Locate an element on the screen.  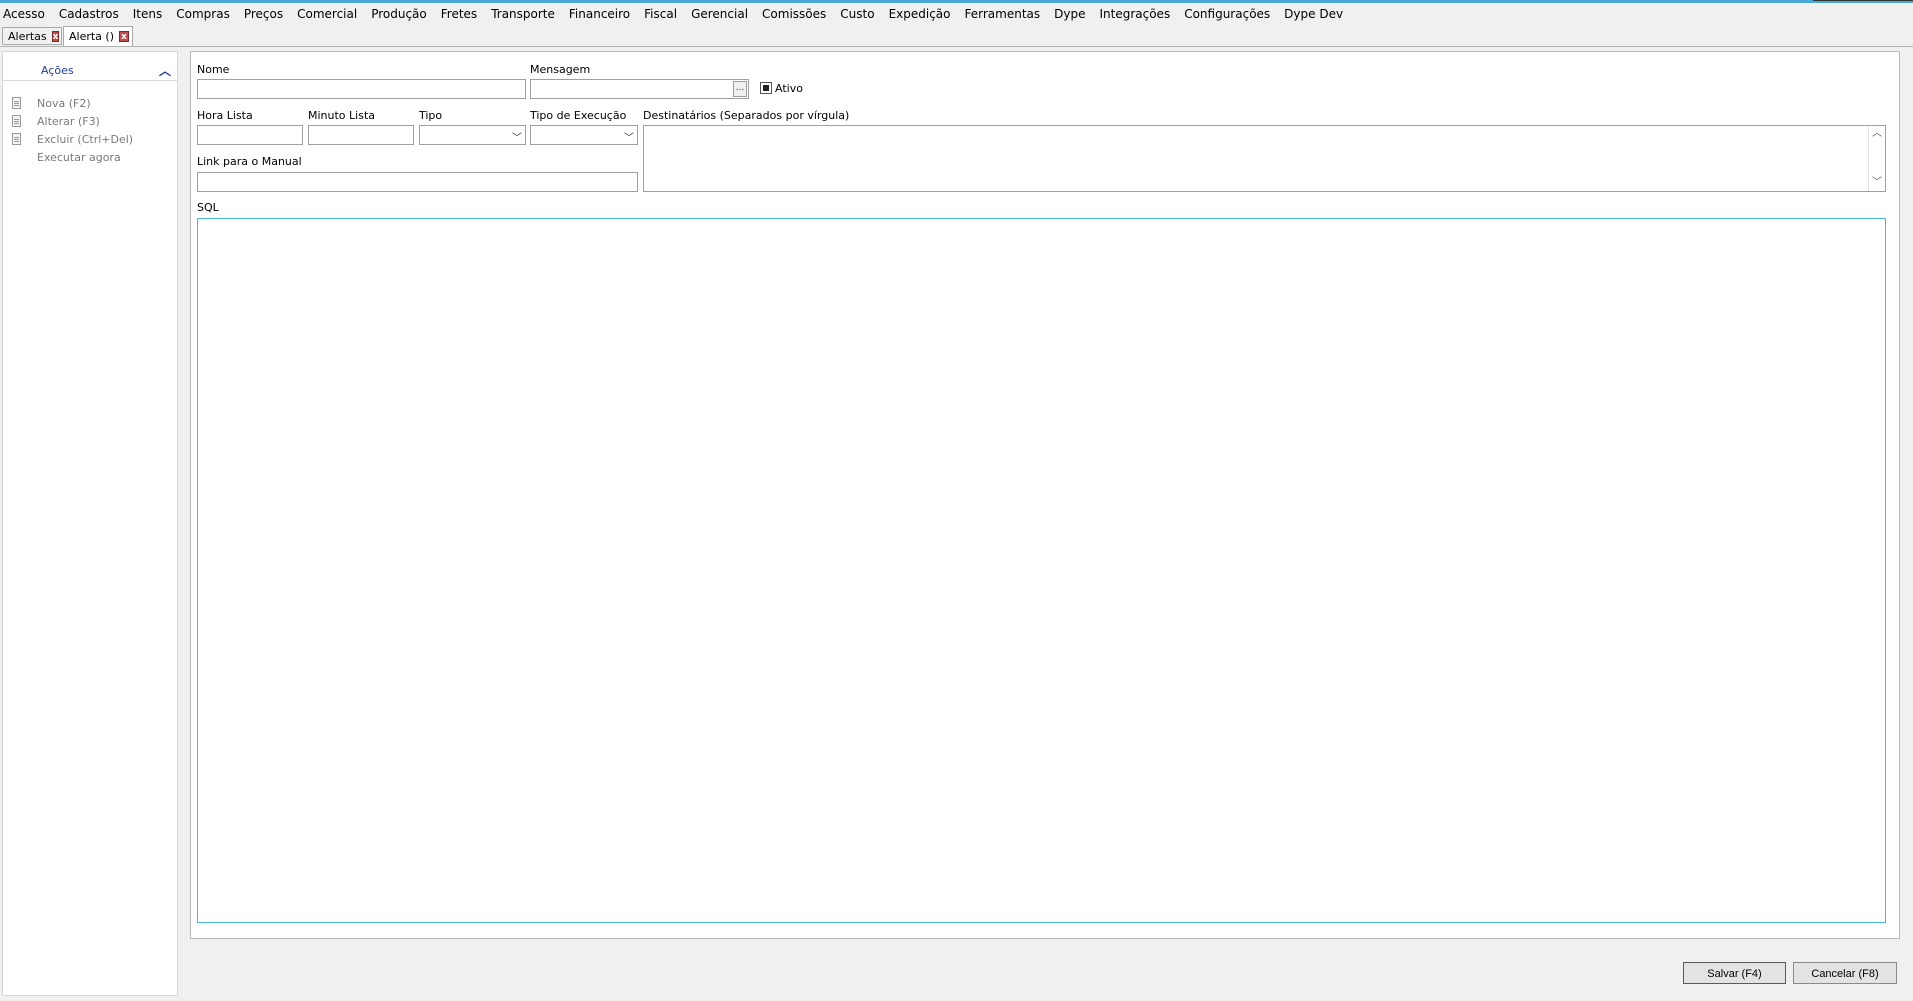
menu-item-configuracoes: Configurações is located at coordinates (1227, 14).